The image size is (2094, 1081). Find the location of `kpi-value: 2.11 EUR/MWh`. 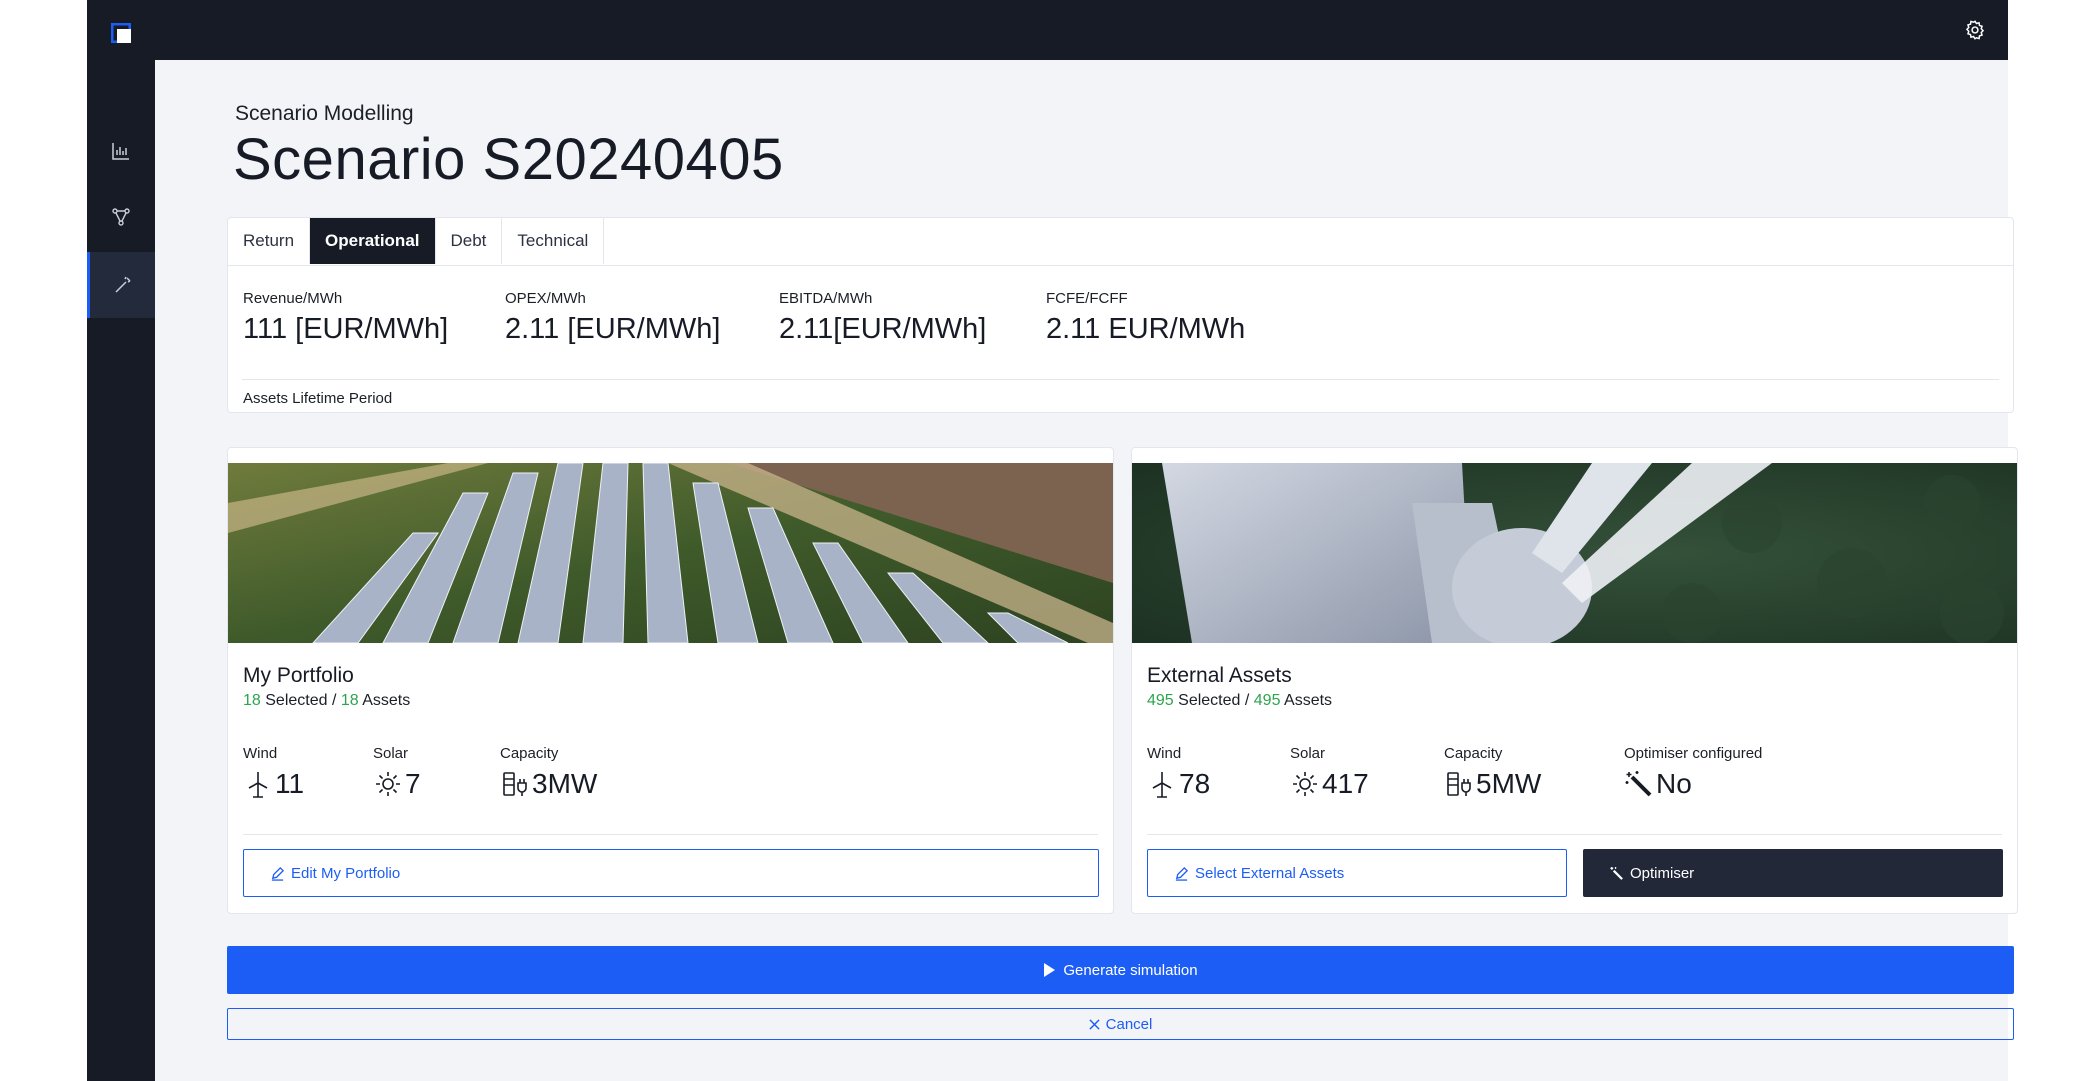

kpi-value: 2.11 EUR/MWh is located at coordinates (1146, 329).